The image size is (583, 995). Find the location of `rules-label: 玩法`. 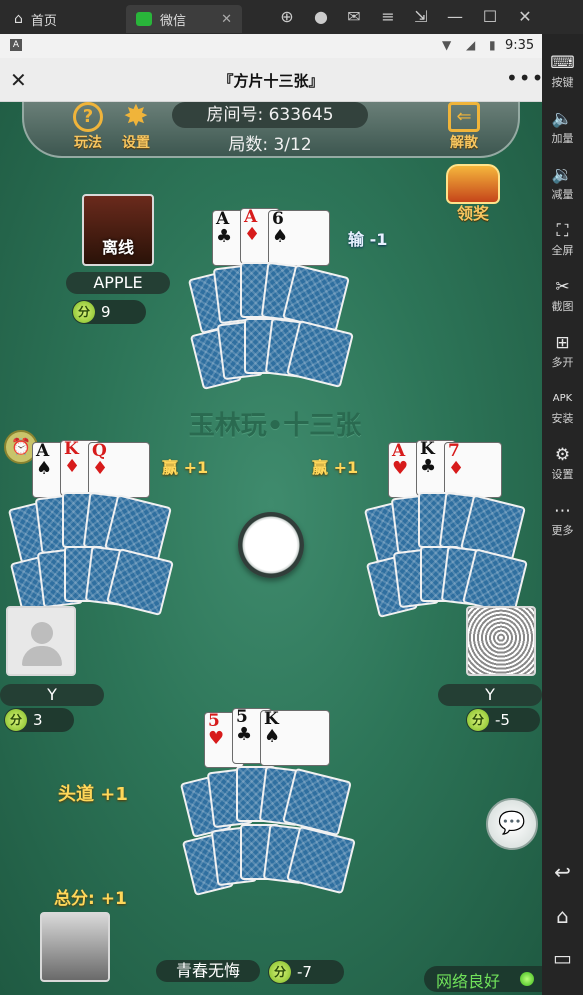

rules-label: 玩法 is located at coordinates (88, 143).